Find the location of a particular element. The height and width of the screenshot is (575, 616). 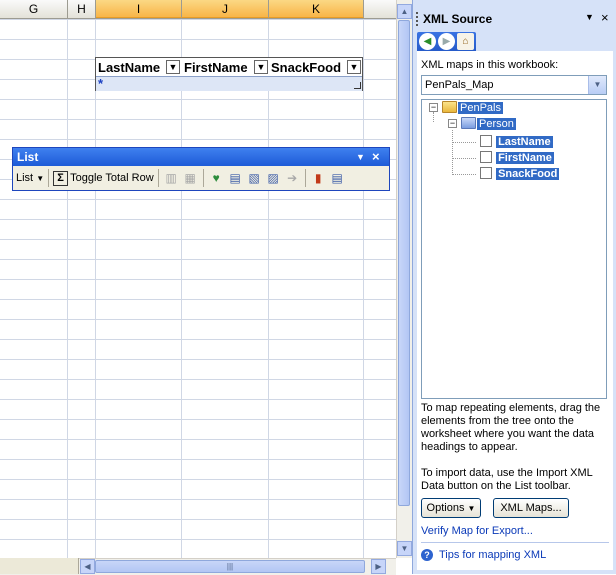

home-icon: ⌂ is located at coordinates (465, 41).